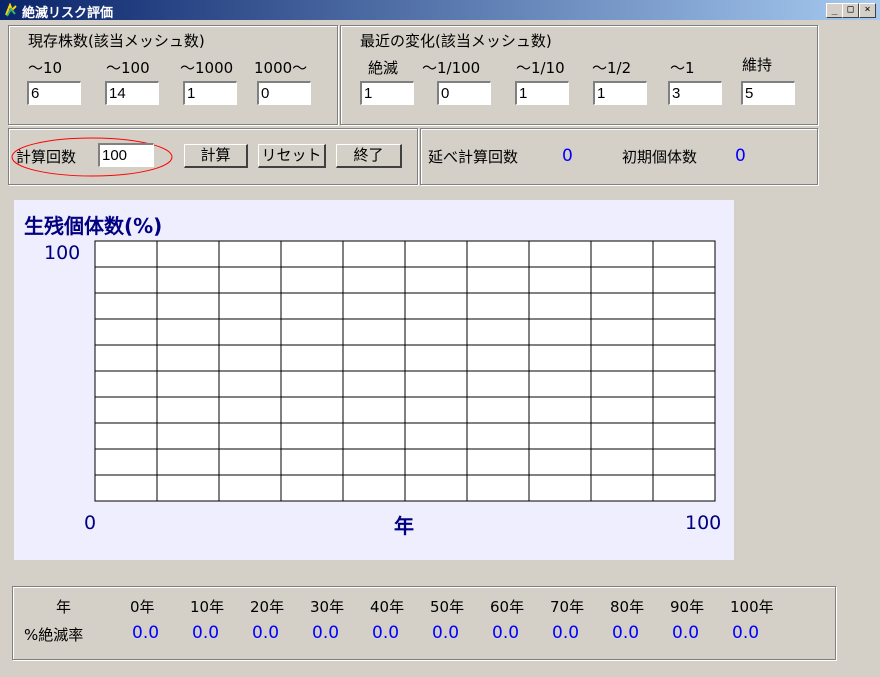 This screenshot has width=880, height=677. Describe the element at coordinates (404, 526) in the screenshot. I see `chart-xlabel: 年` at that location.